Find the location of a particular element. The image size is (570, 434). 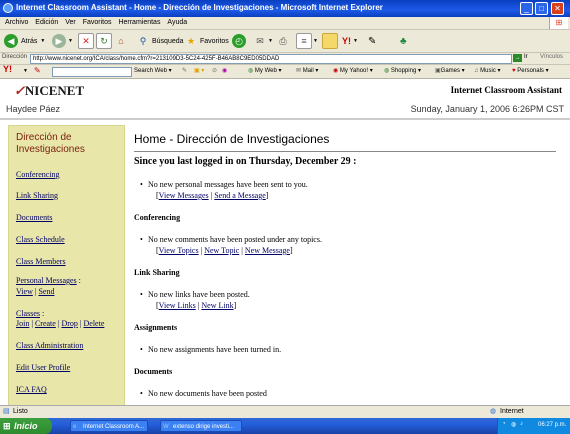

shopping-label: Shopping is located at coordinates (403, 71).